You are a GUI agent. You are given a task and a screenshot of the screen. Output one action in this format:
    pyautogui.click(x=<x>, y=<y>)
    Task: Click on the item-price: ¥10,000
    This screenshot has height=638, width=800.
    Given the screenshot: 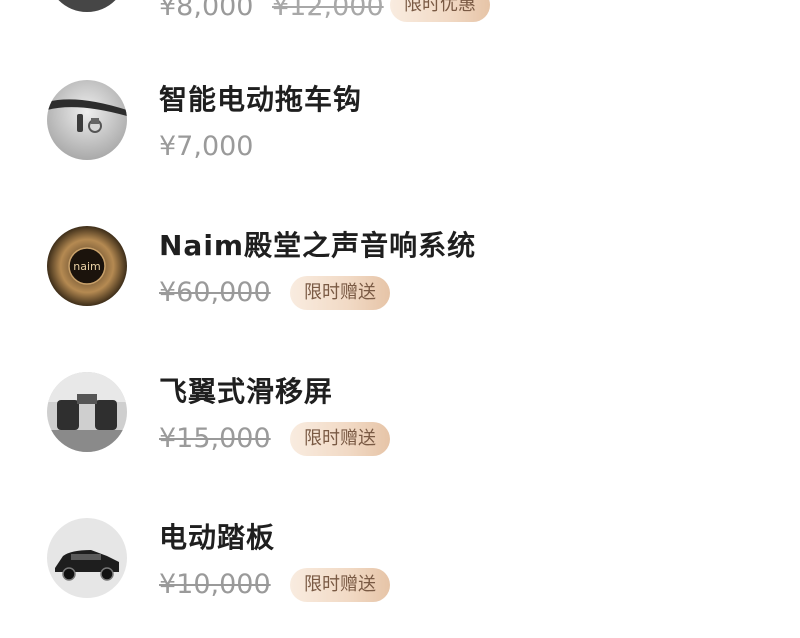 What is the action you would take?
    pyautogui.click(x=215, y=584)
    